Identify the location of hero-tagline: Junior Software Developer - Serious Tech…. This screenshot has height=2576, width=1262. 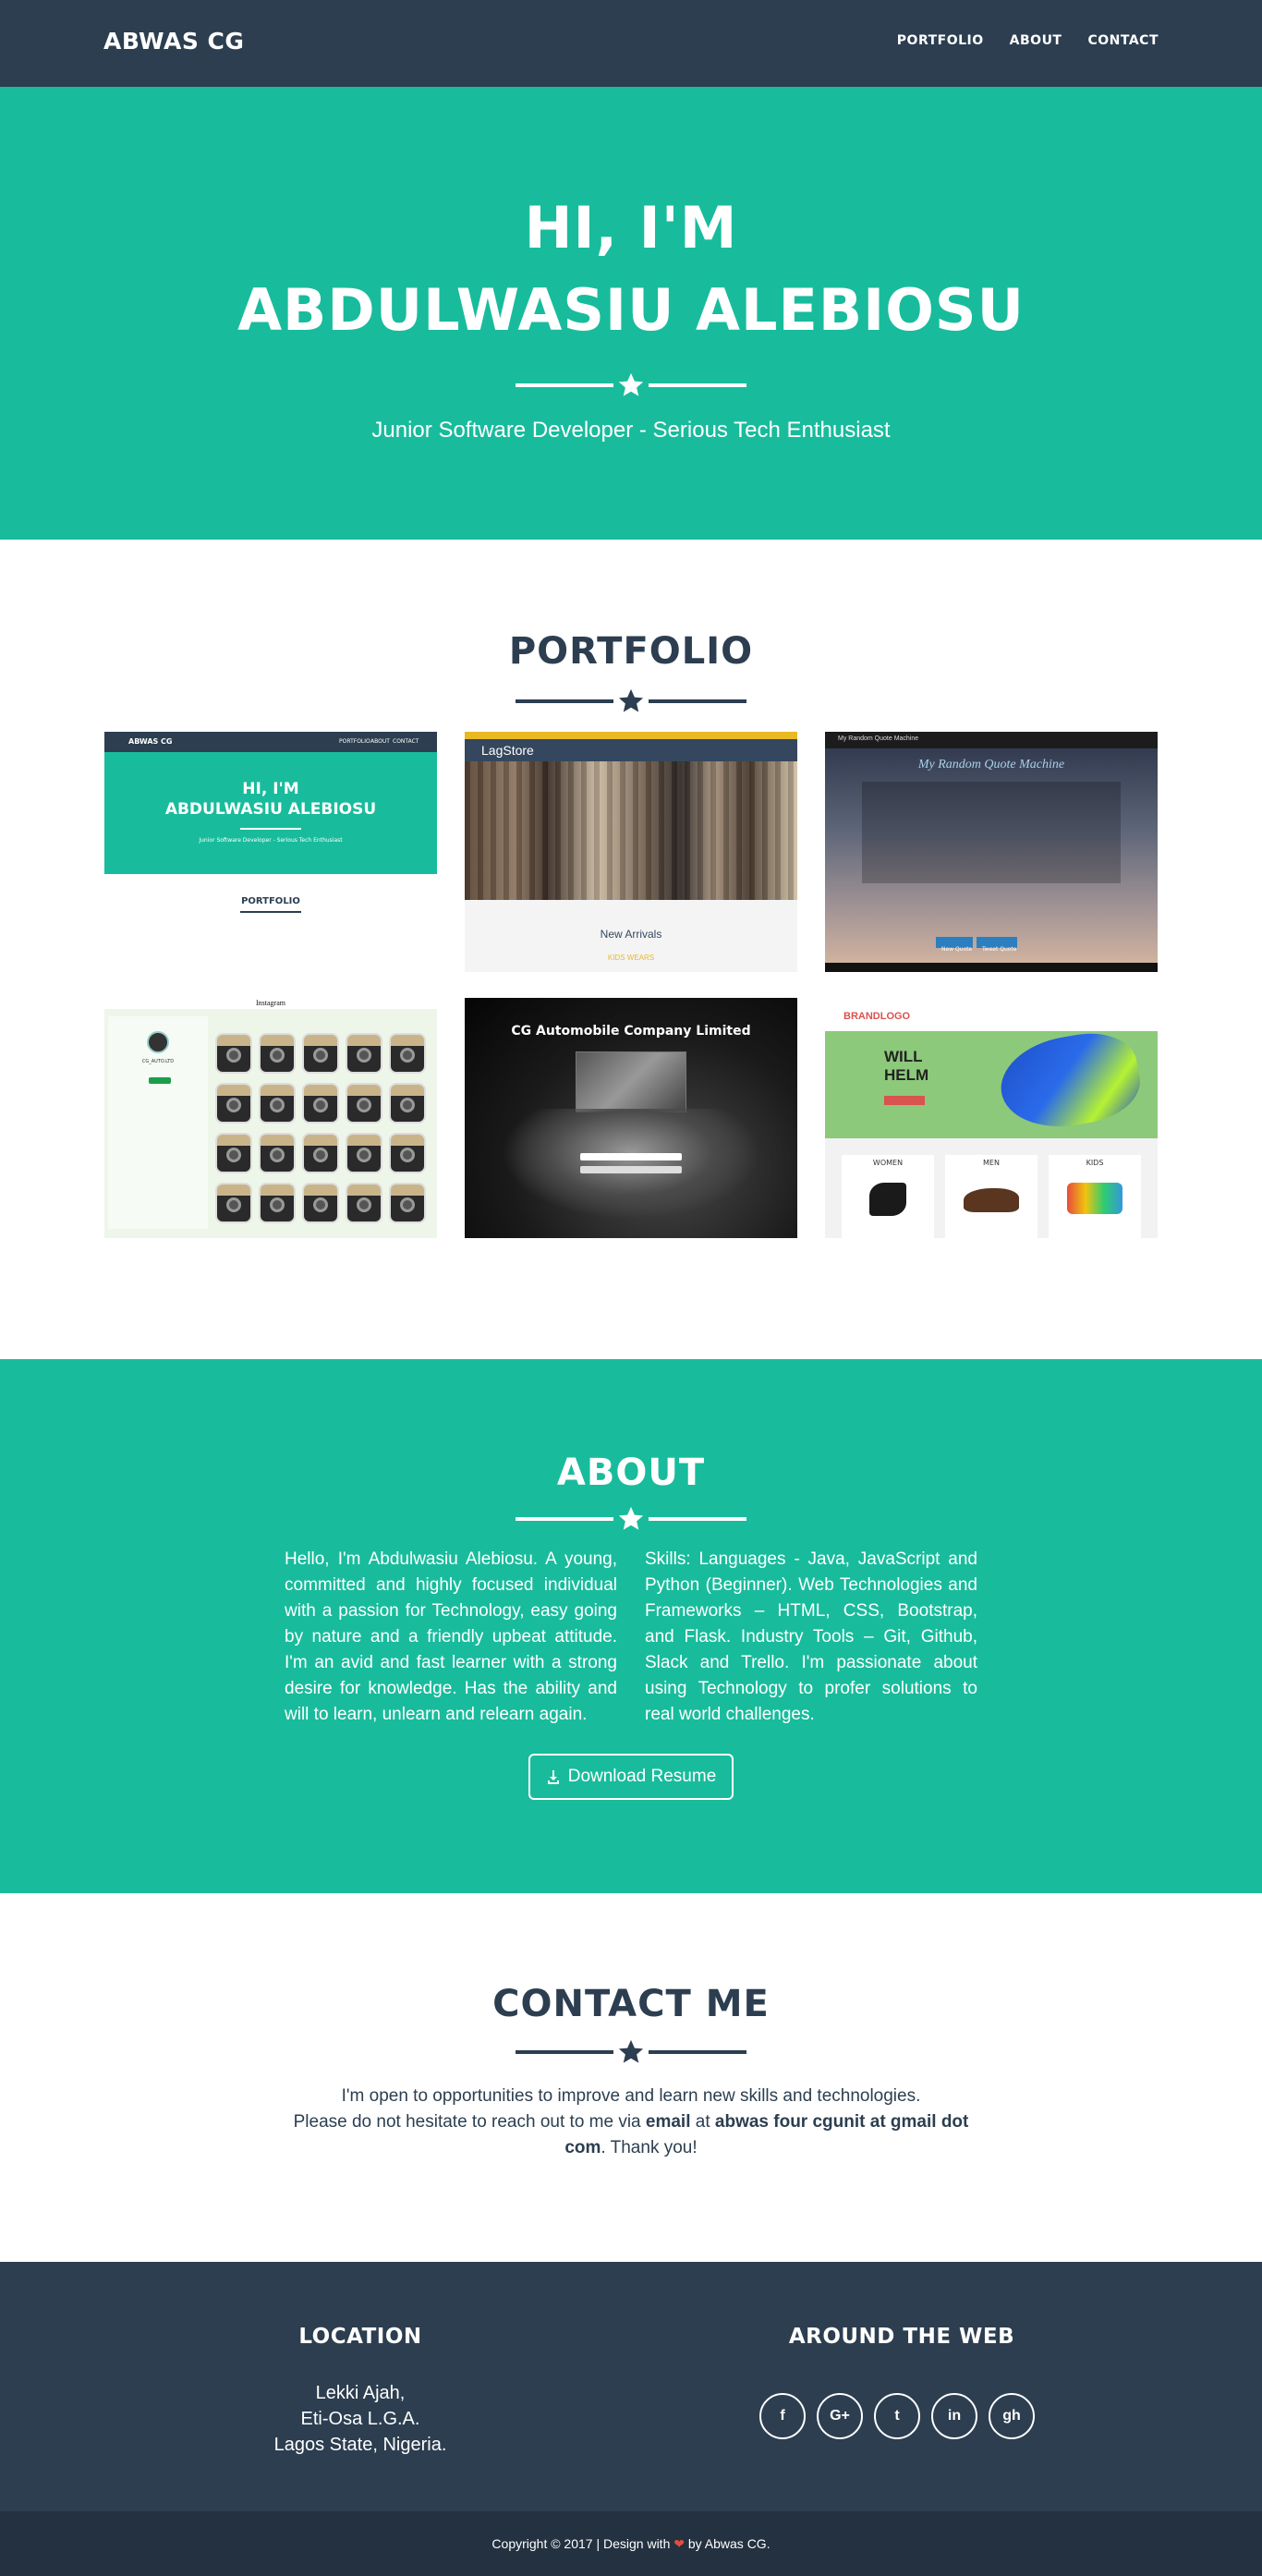
(631, 430).